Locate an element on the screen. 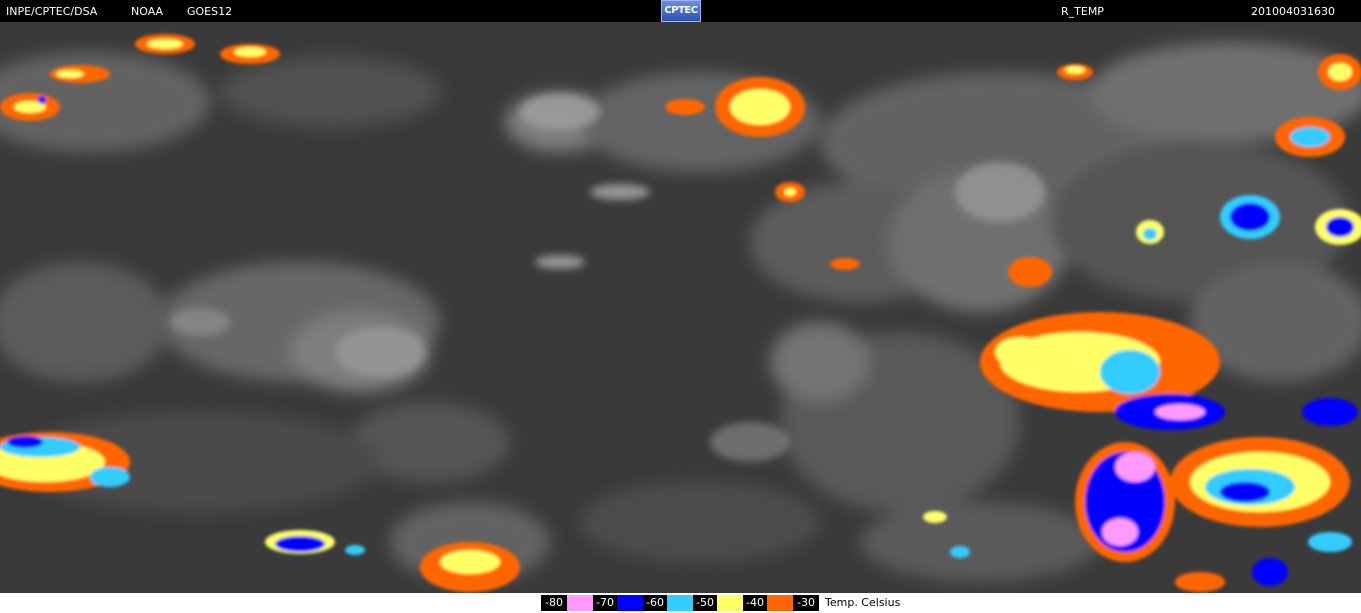 This screenshot has height=613, width=1361. timestamp-label: 201004031630 is located at coordinates (1293, 11).